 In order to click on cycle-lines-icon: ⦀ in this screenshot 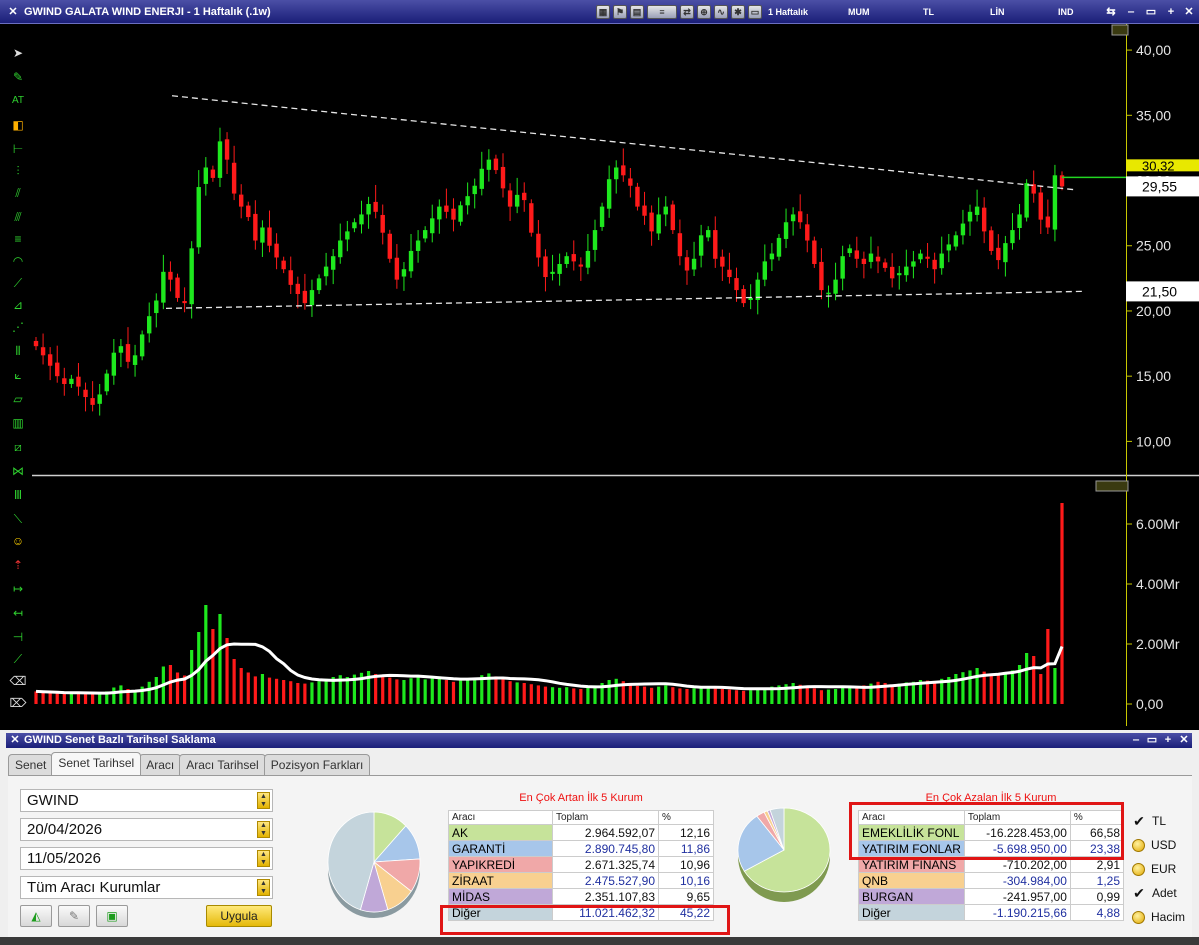, I will do `click(18, 351)`.